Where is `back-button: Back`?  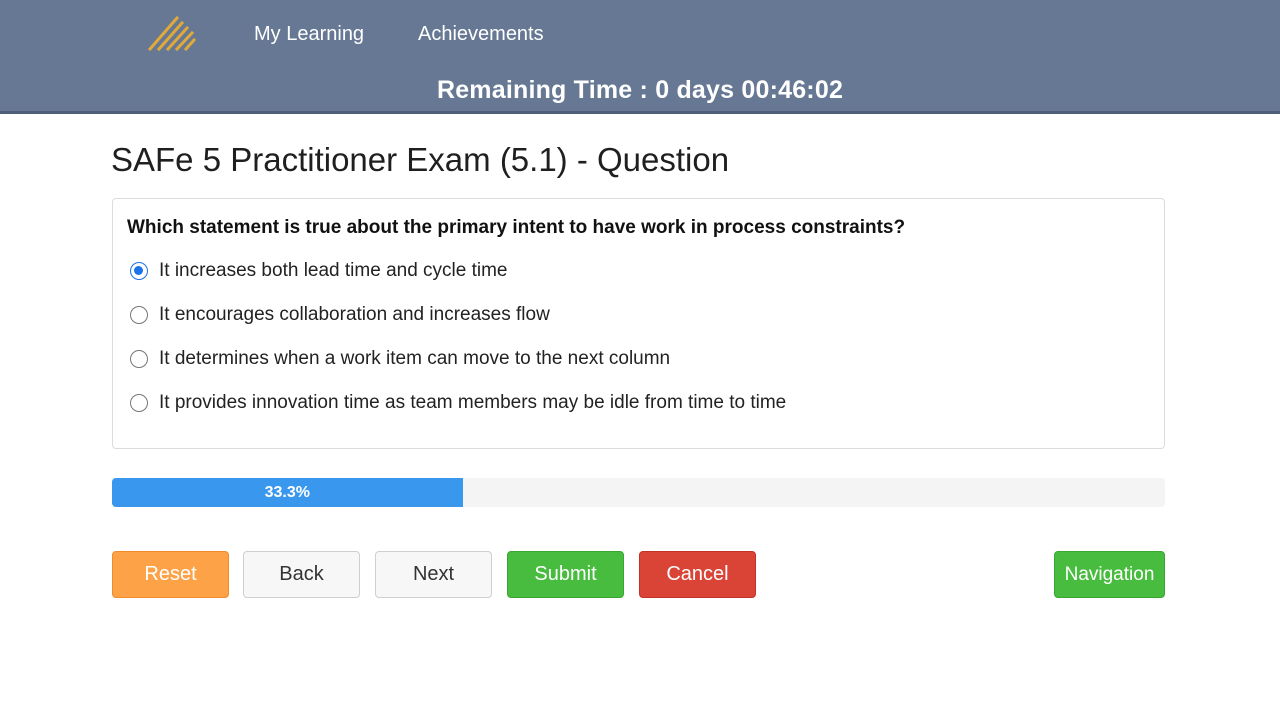
back-button: Back is located at coordinates (301, 574).